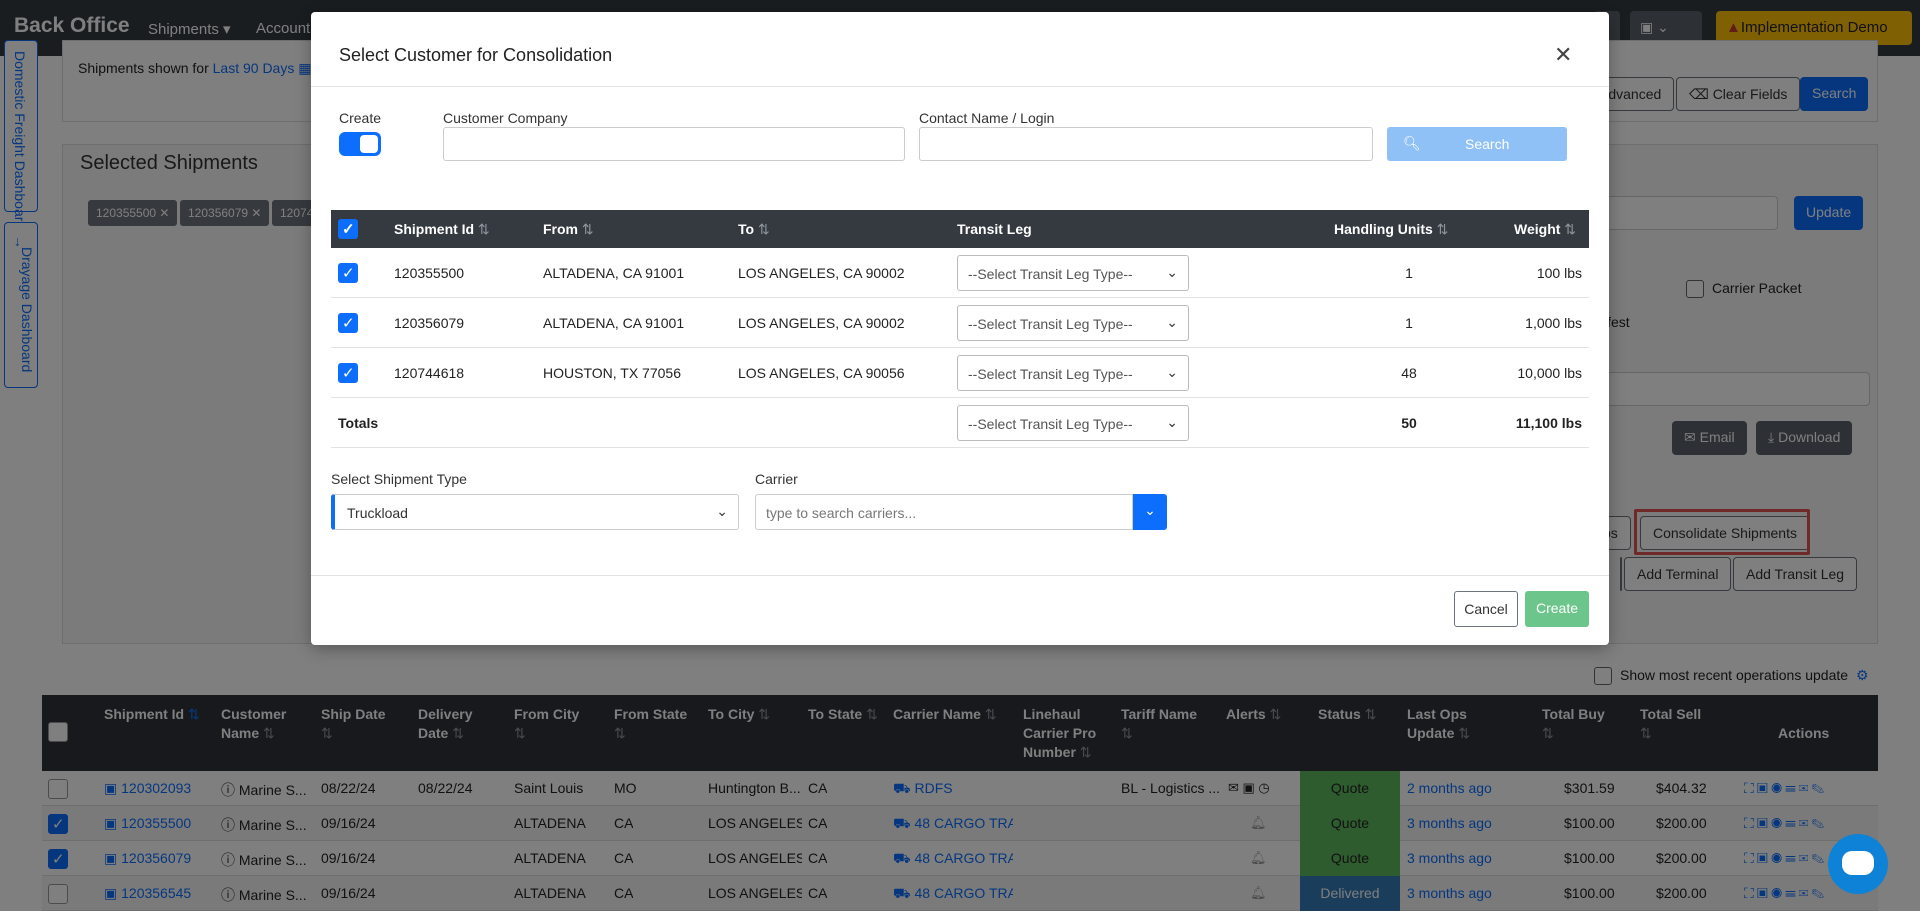 Image resolution: width=1920 pixels, height=911 pixels. What do you see at coordinates (1557, 609) in the screenshot?
I see `create-button: Create` at bounding box center [1557, 609].